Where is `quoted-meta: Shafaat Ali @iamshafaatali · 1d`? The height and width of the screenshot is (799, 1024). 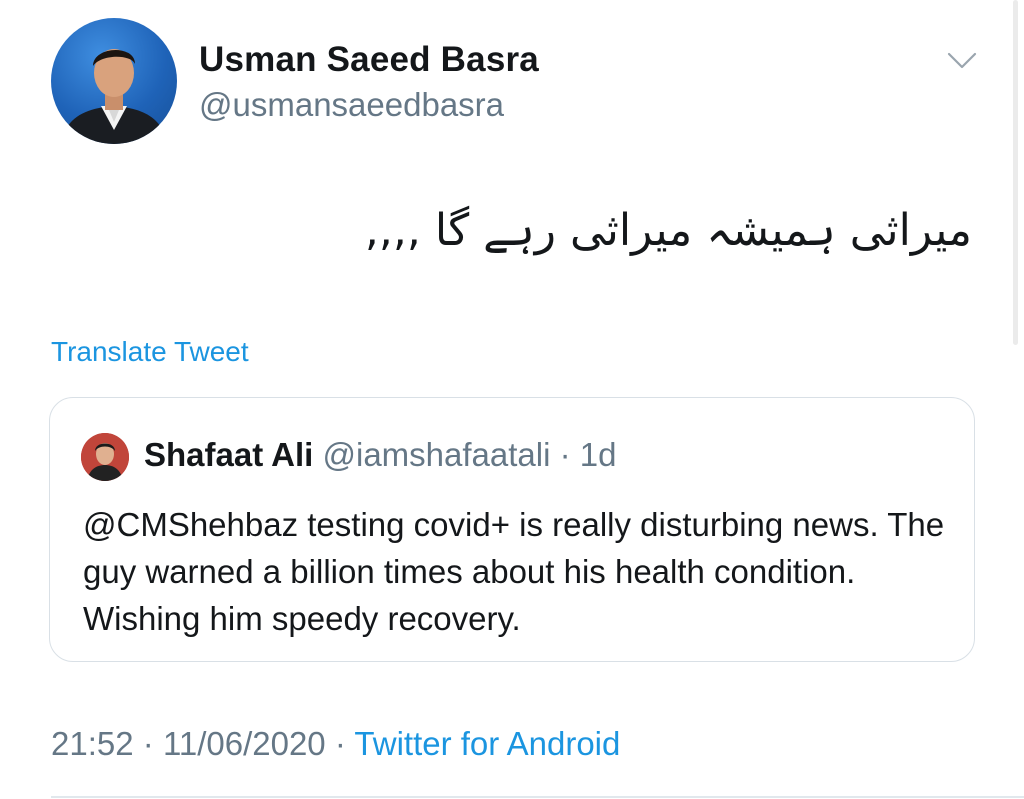 quoted-meta: Shafaat Ali @iamshafaatali · 1d is located at coordinates (380, 455).